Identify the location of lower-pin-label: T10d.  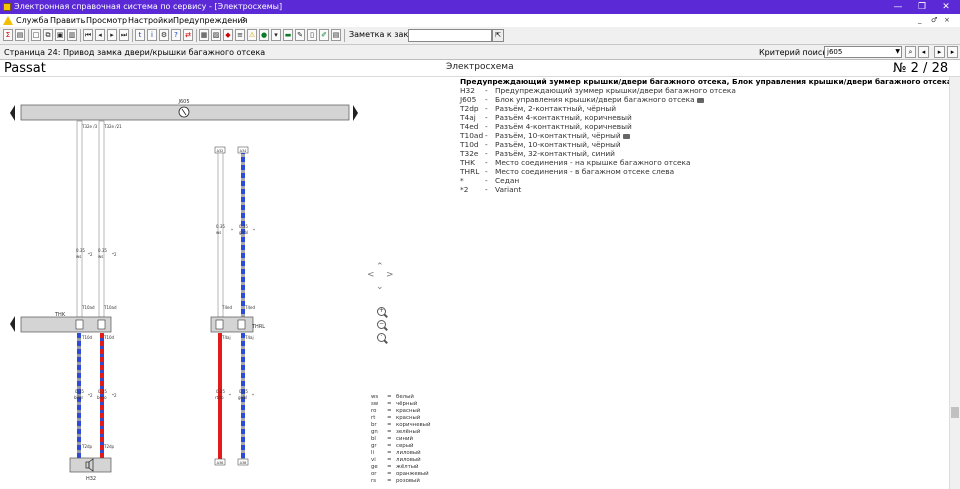
(87, 337).